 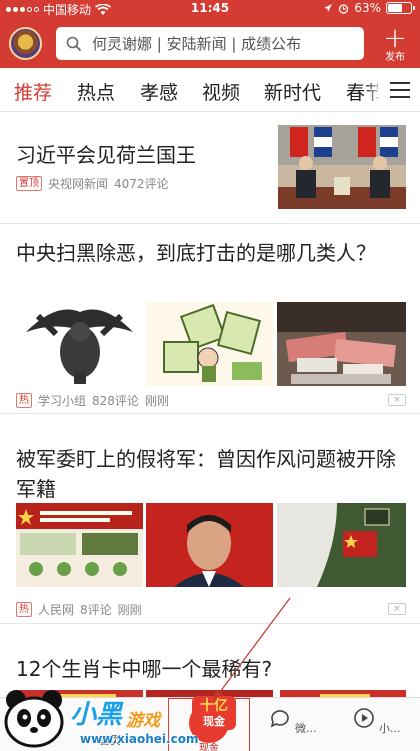 I want to click on news-title: 被军委盯上的假将军：曾因作风问题被开除军籍, so click(x=206, y=474).